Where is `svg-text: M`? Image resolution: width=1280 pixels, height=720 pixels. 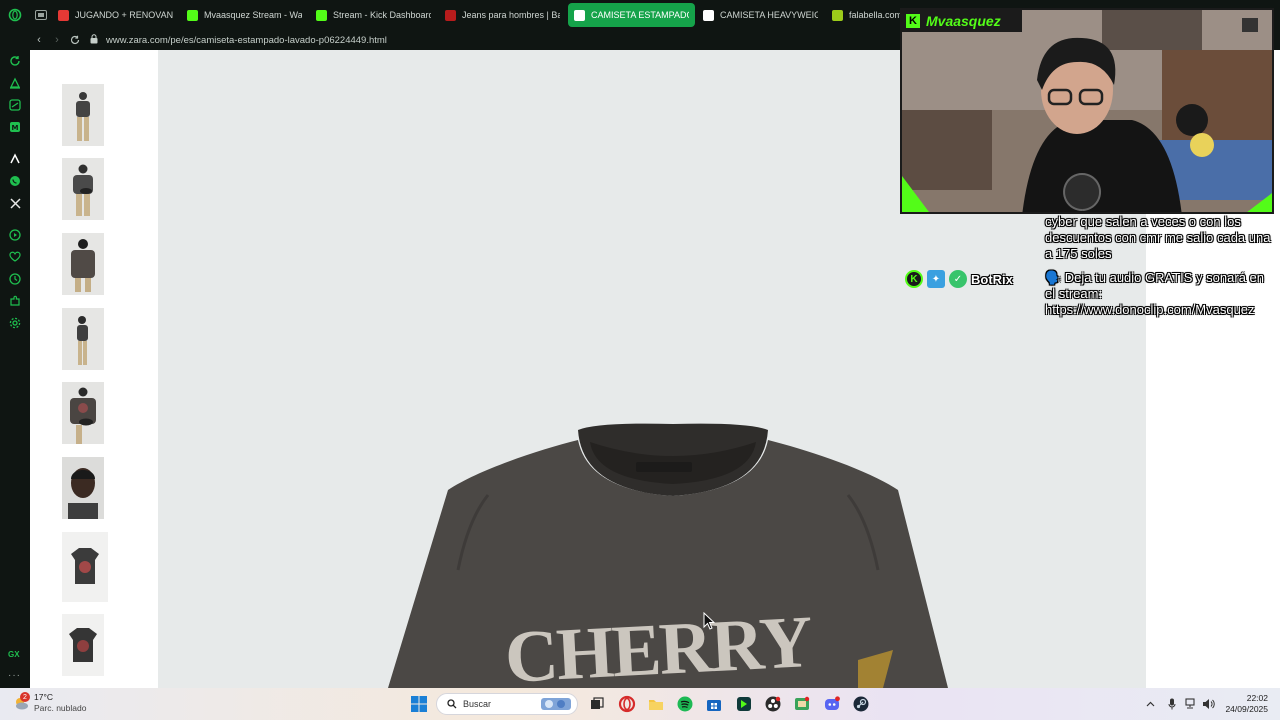 svg-text: M is located at coordinates (15, 128).